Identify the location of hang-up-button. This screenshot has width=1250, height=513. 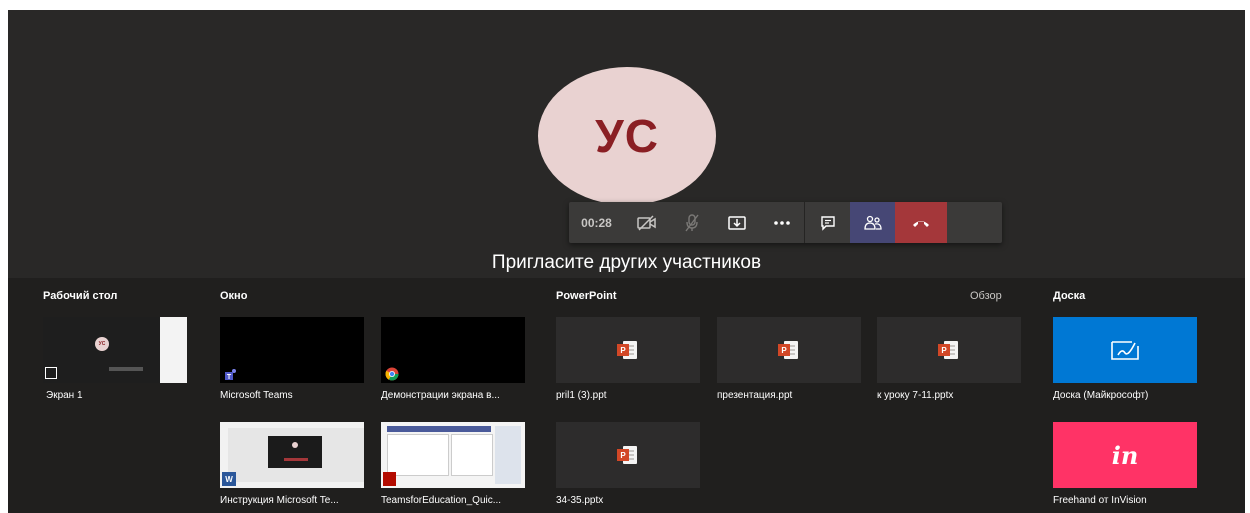
(921, 222).